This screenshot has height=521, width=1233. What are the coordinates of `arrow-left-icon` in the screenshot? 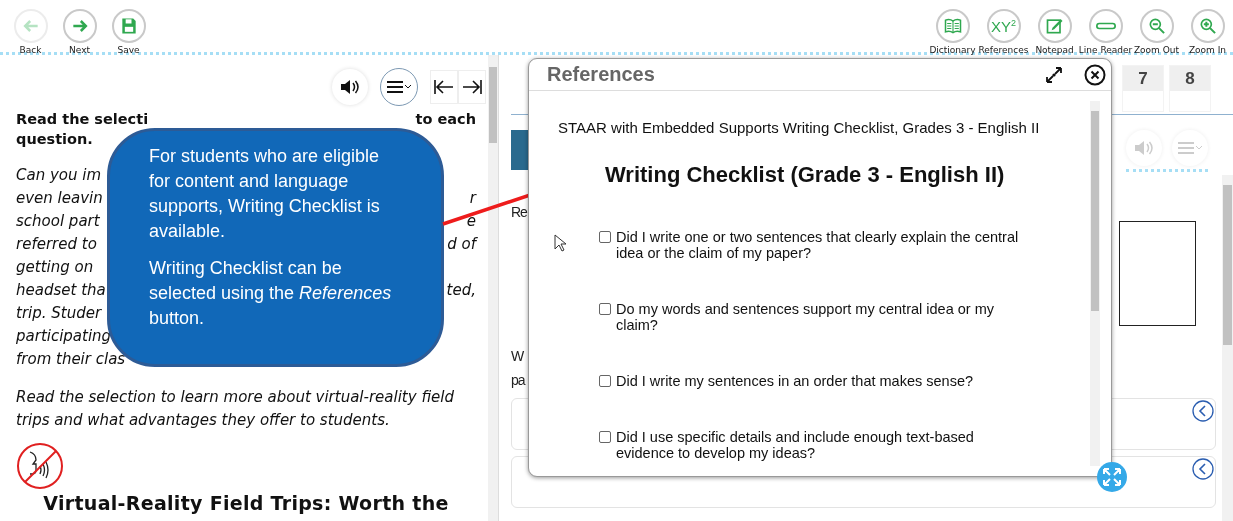 It's located at (444, 87).